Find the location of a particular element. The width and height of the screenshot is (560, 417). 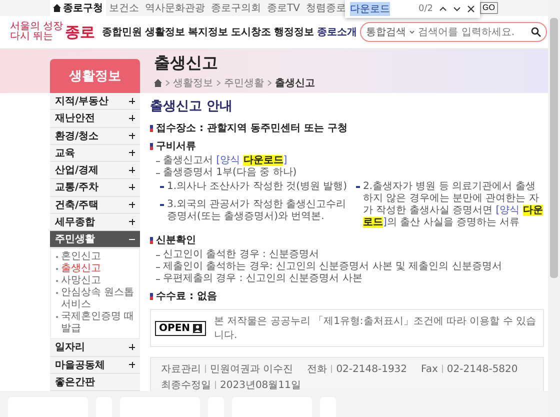

sidebar-subitem: 국제혼인증명 때발급 is located at coordinates (99, 323).